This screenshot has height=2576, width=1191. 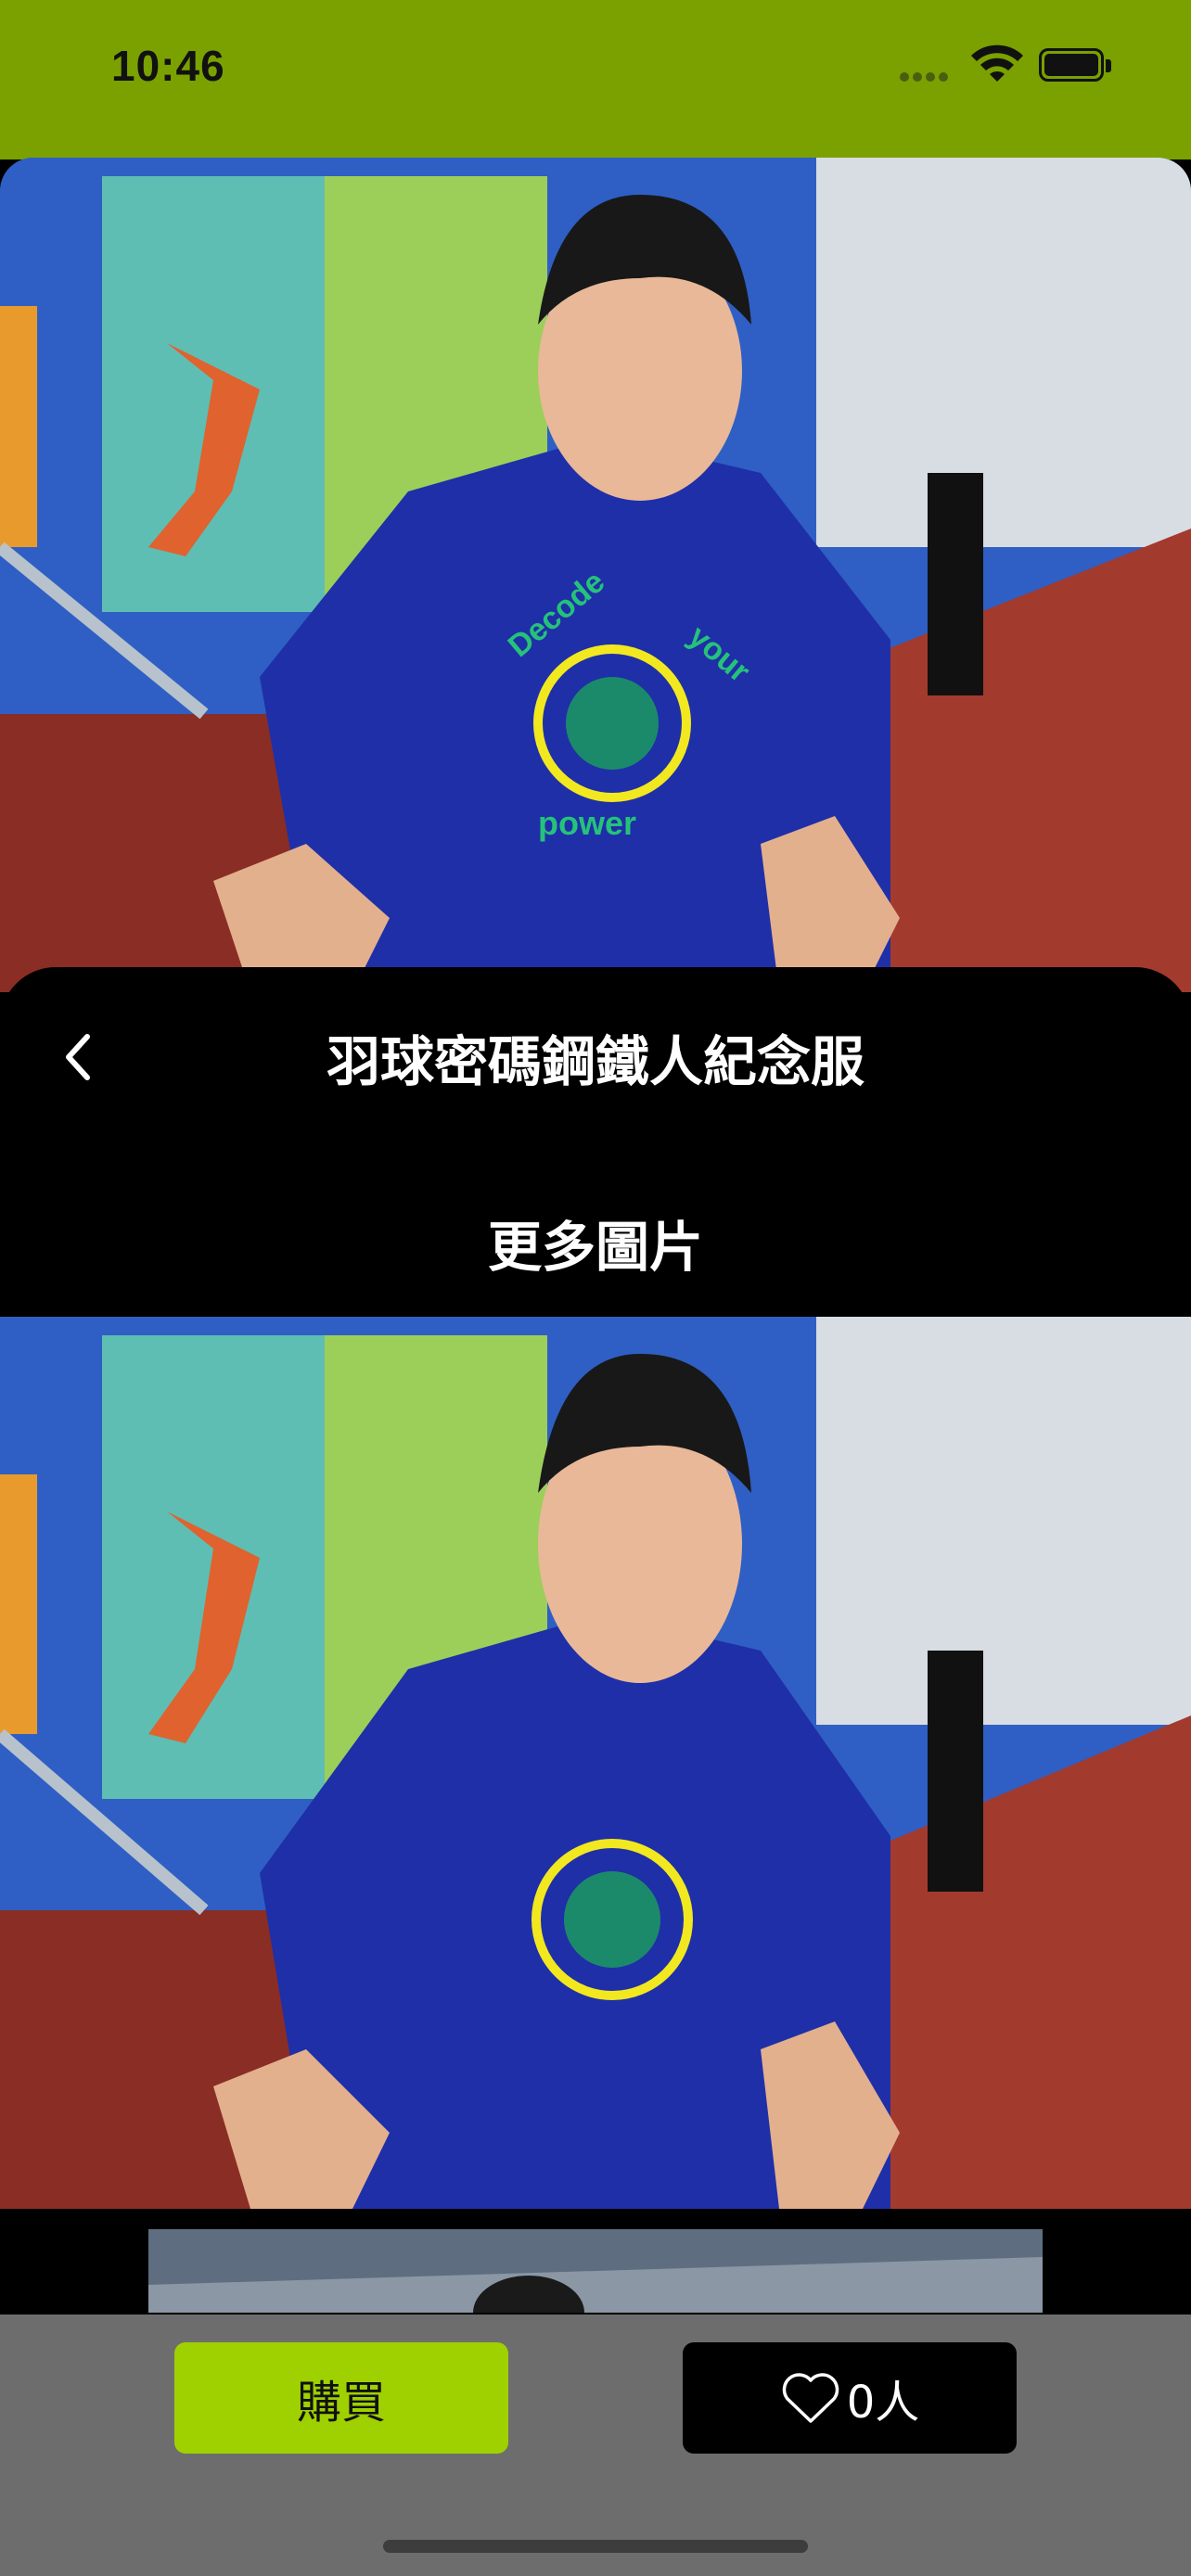 I want to click on buy-button-label: 購買, so click(x=341, y=2403).